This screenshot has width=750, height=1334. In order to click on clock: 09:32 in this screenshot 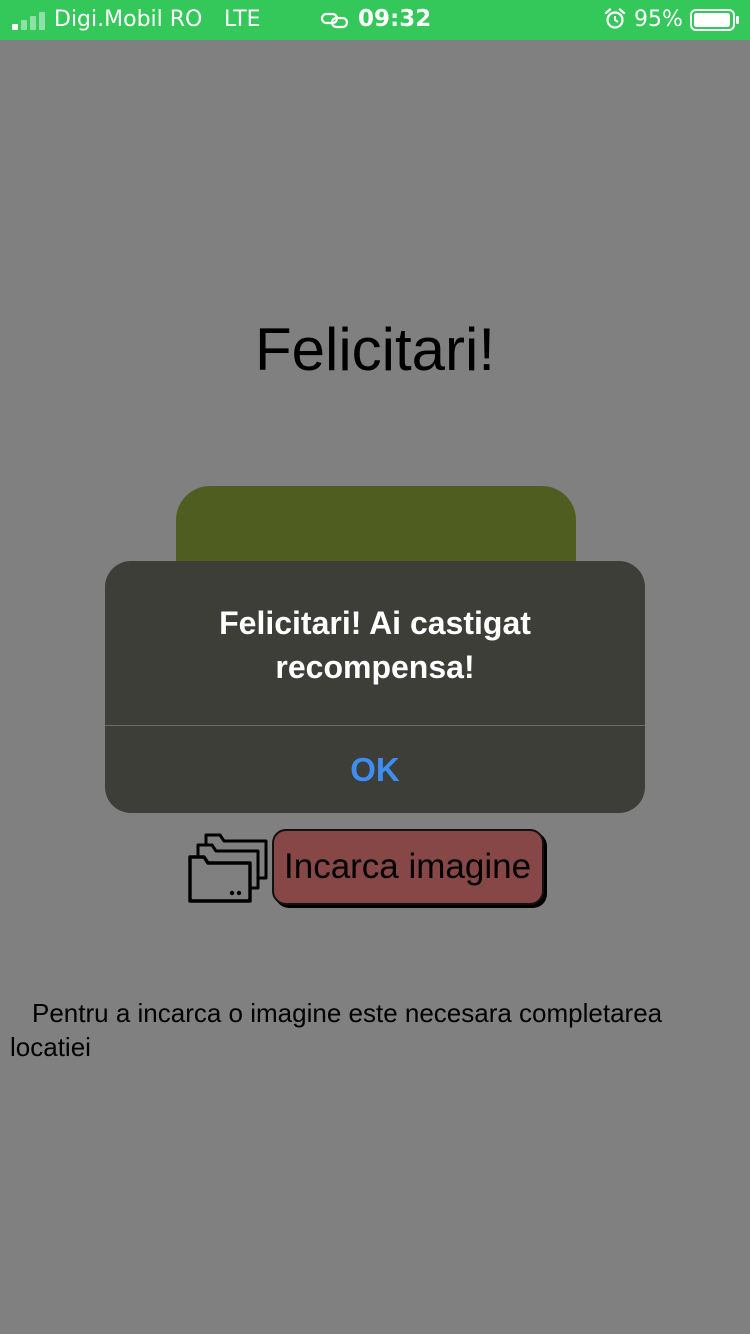, I will do `click(395, 19)`.